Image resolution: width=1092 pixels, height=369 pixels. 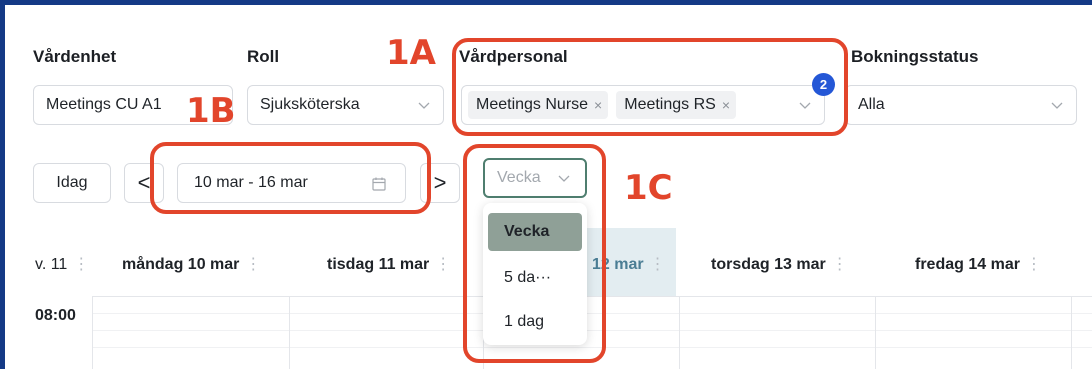 I want to click on annotation-label-1a: 1A, so click(x=411, y=53).